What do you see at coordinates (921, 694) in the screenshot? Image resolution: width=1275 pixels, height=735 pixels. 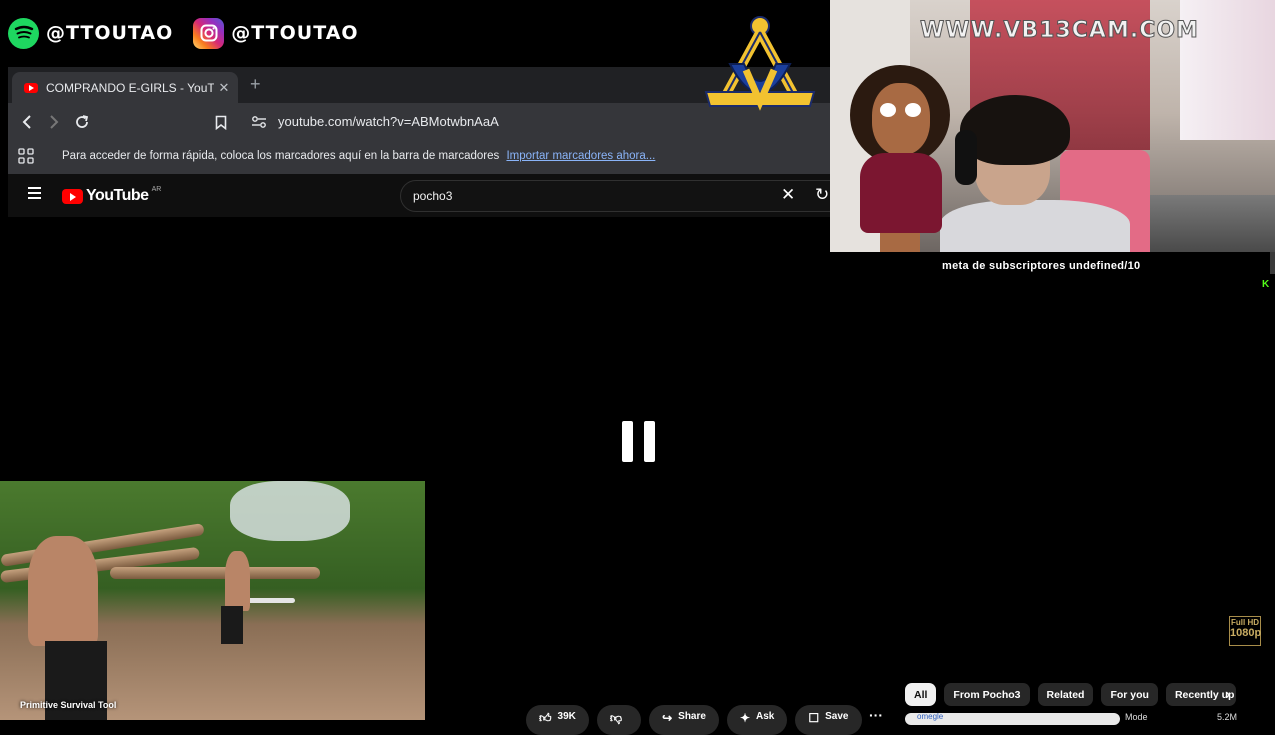 I see `chip-all: All` at bounding box center [921, 694].